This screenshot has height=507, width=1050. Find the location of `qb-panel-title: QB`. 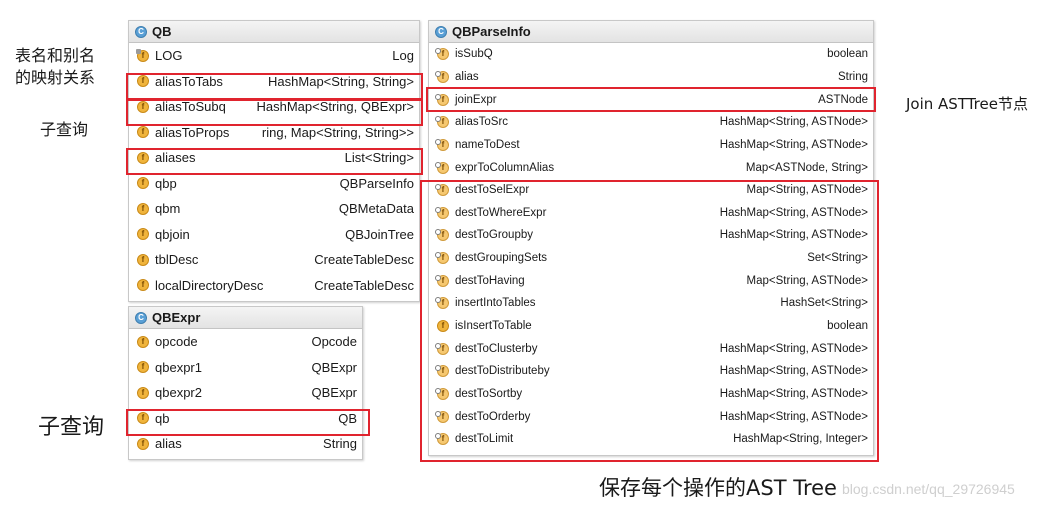

qb-panel-title: QB is located at coordinates (162, 31).